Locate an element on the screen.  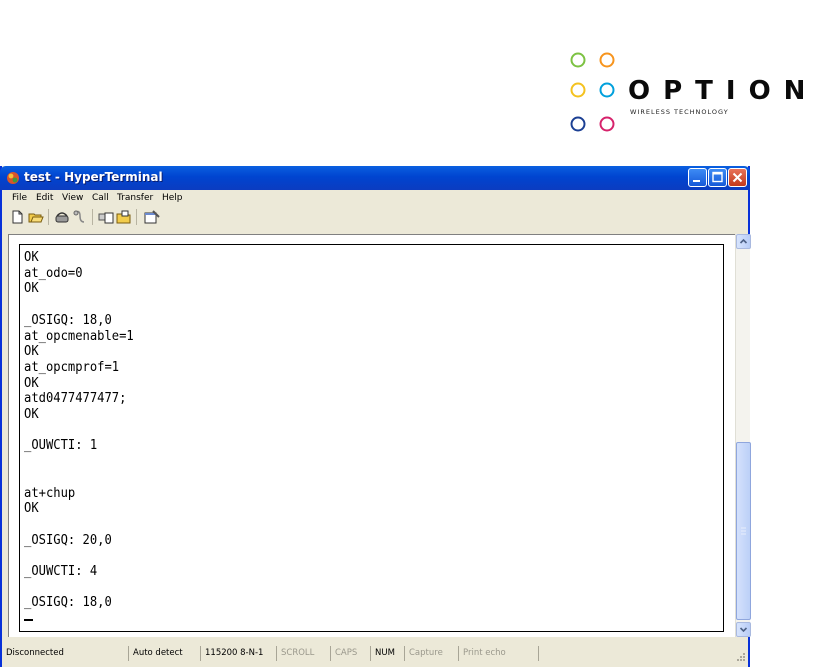
status-empty is located at coordinates (636, 653).